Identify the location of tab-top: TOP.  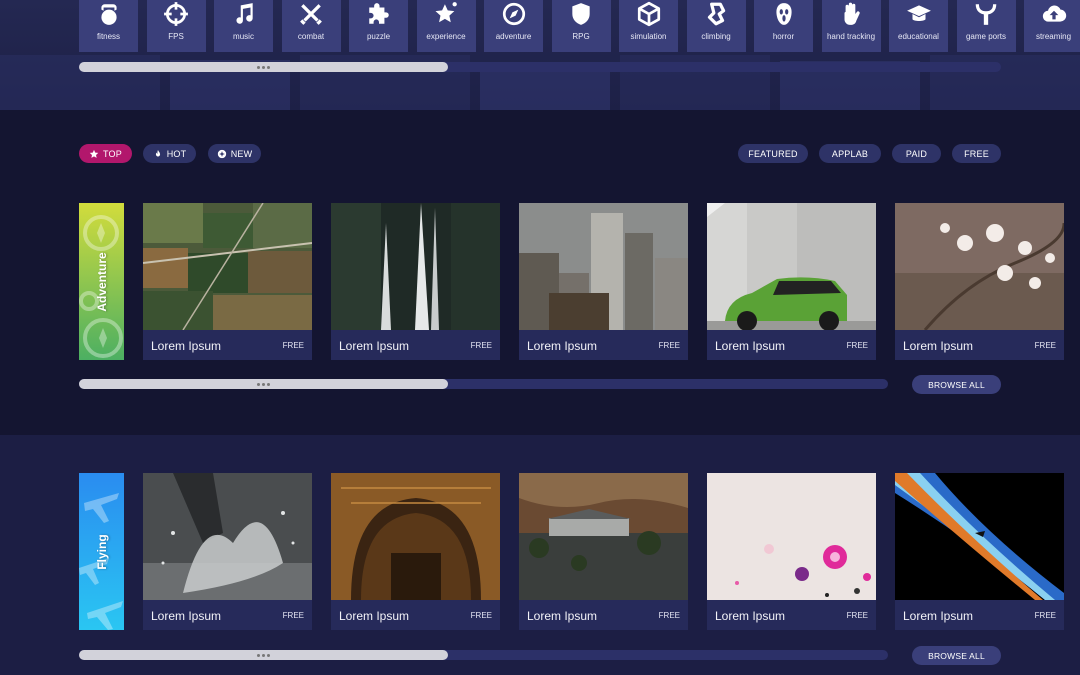
(105, 153).